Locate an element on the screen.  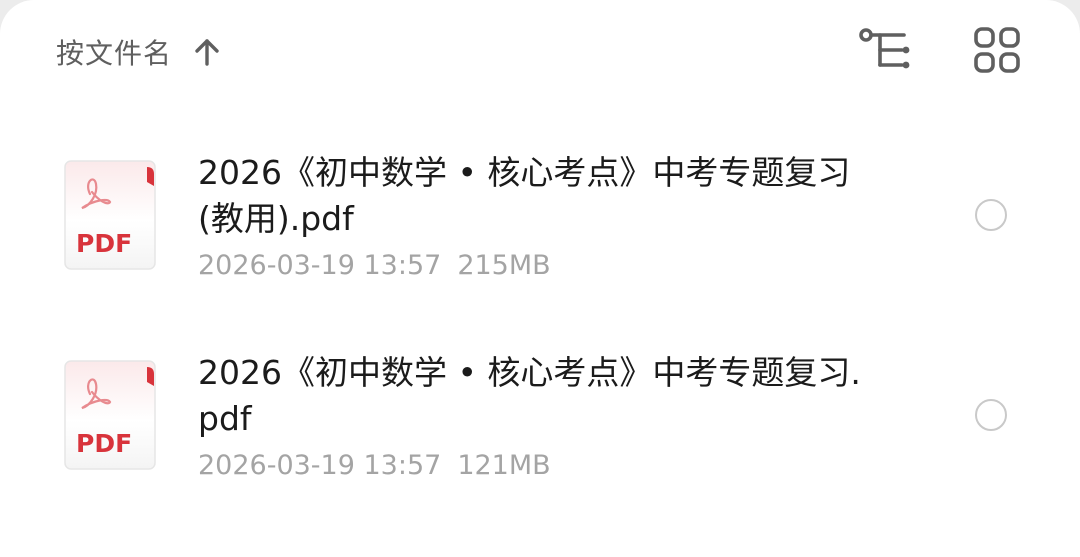
file-meta: 2026-03-19 13:57 121MB is located at coordinates (374, 466).